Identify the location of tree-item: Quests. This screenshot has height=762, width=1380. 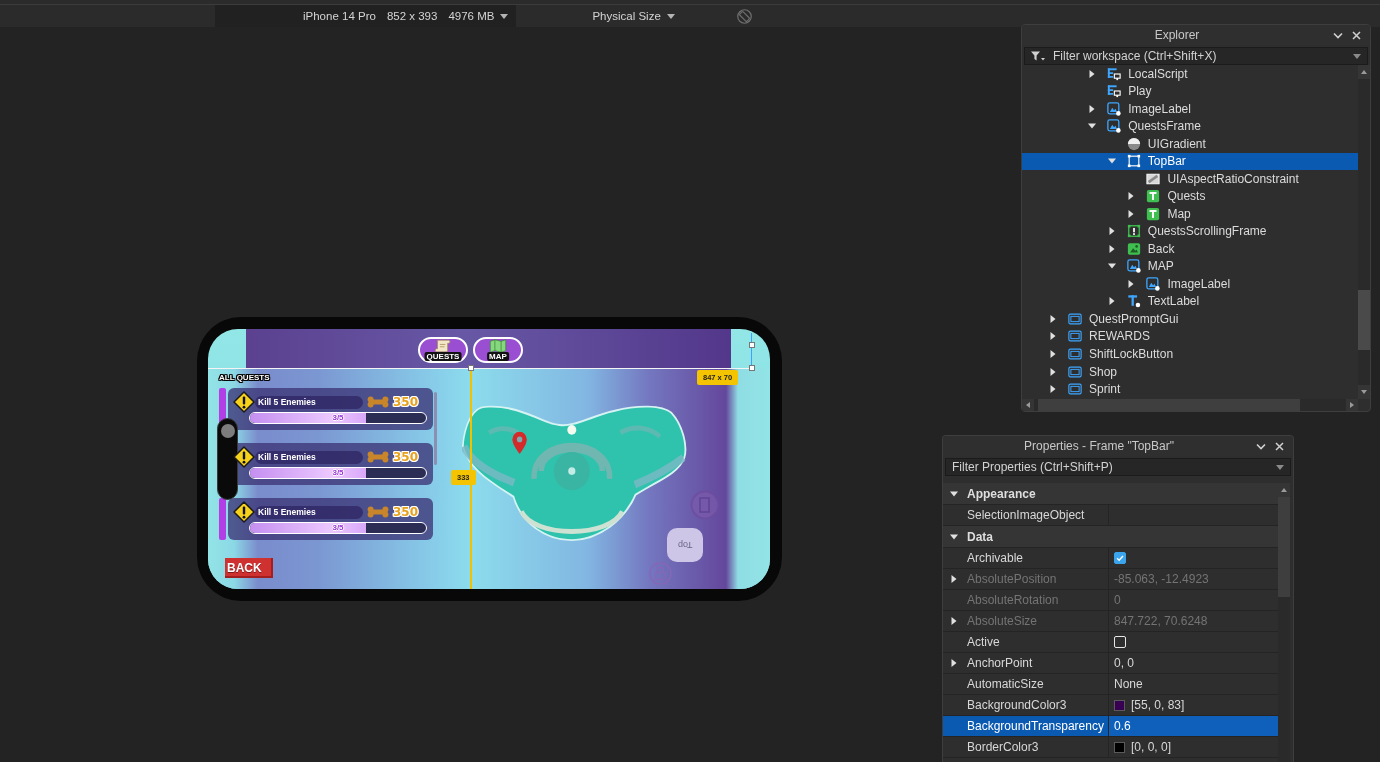
(1190, 196).